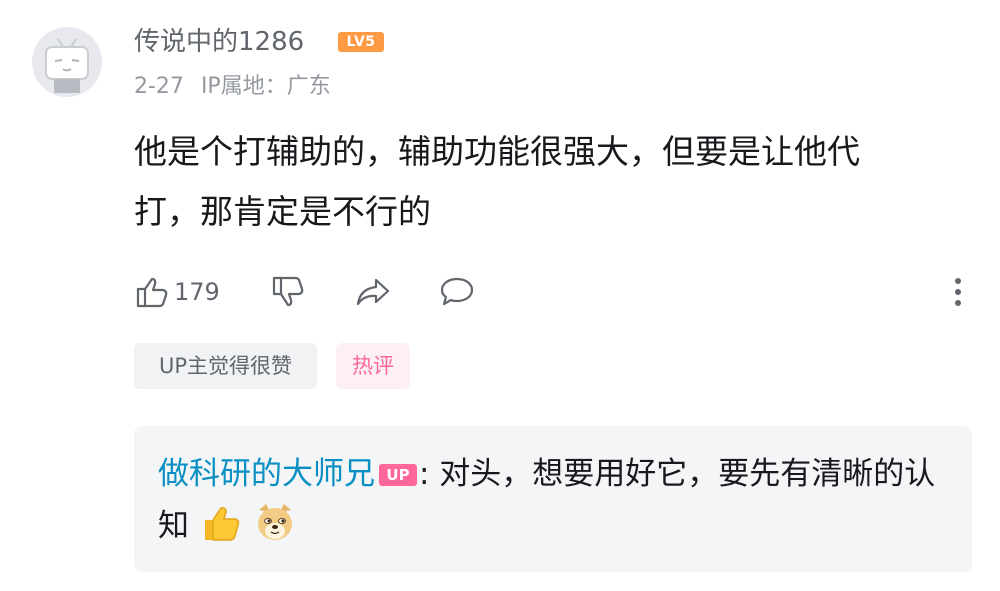 This screenshot has width=1000, height=591. What do you see at coordinates (398, 475) in the screenshot?
I see `up-badge: UP` at bounding box center [398, 475].